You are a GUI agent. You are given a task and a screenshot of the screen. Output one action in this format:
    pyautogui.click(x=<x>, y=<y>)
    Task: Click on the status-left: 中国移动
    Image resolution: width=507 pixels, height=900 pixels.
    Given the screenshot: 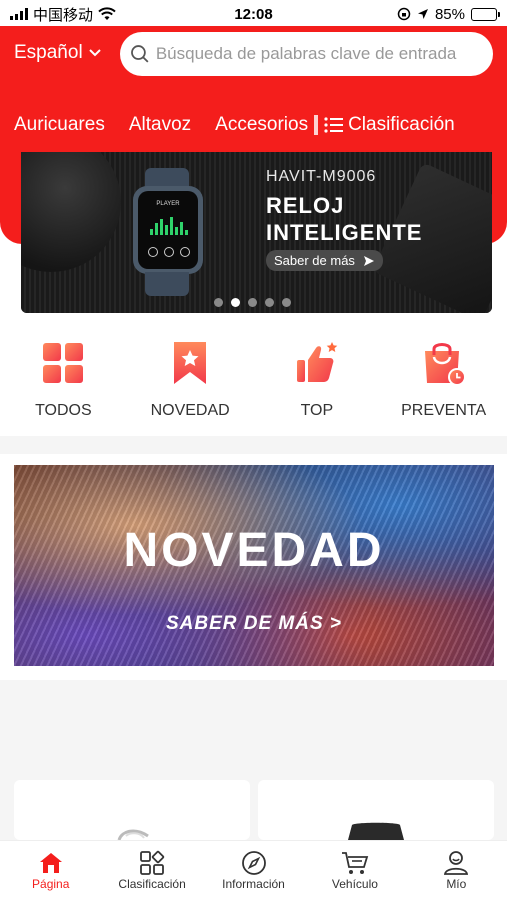 What is the action you would take?
    pyautogui.click(x=63, y=14)
    